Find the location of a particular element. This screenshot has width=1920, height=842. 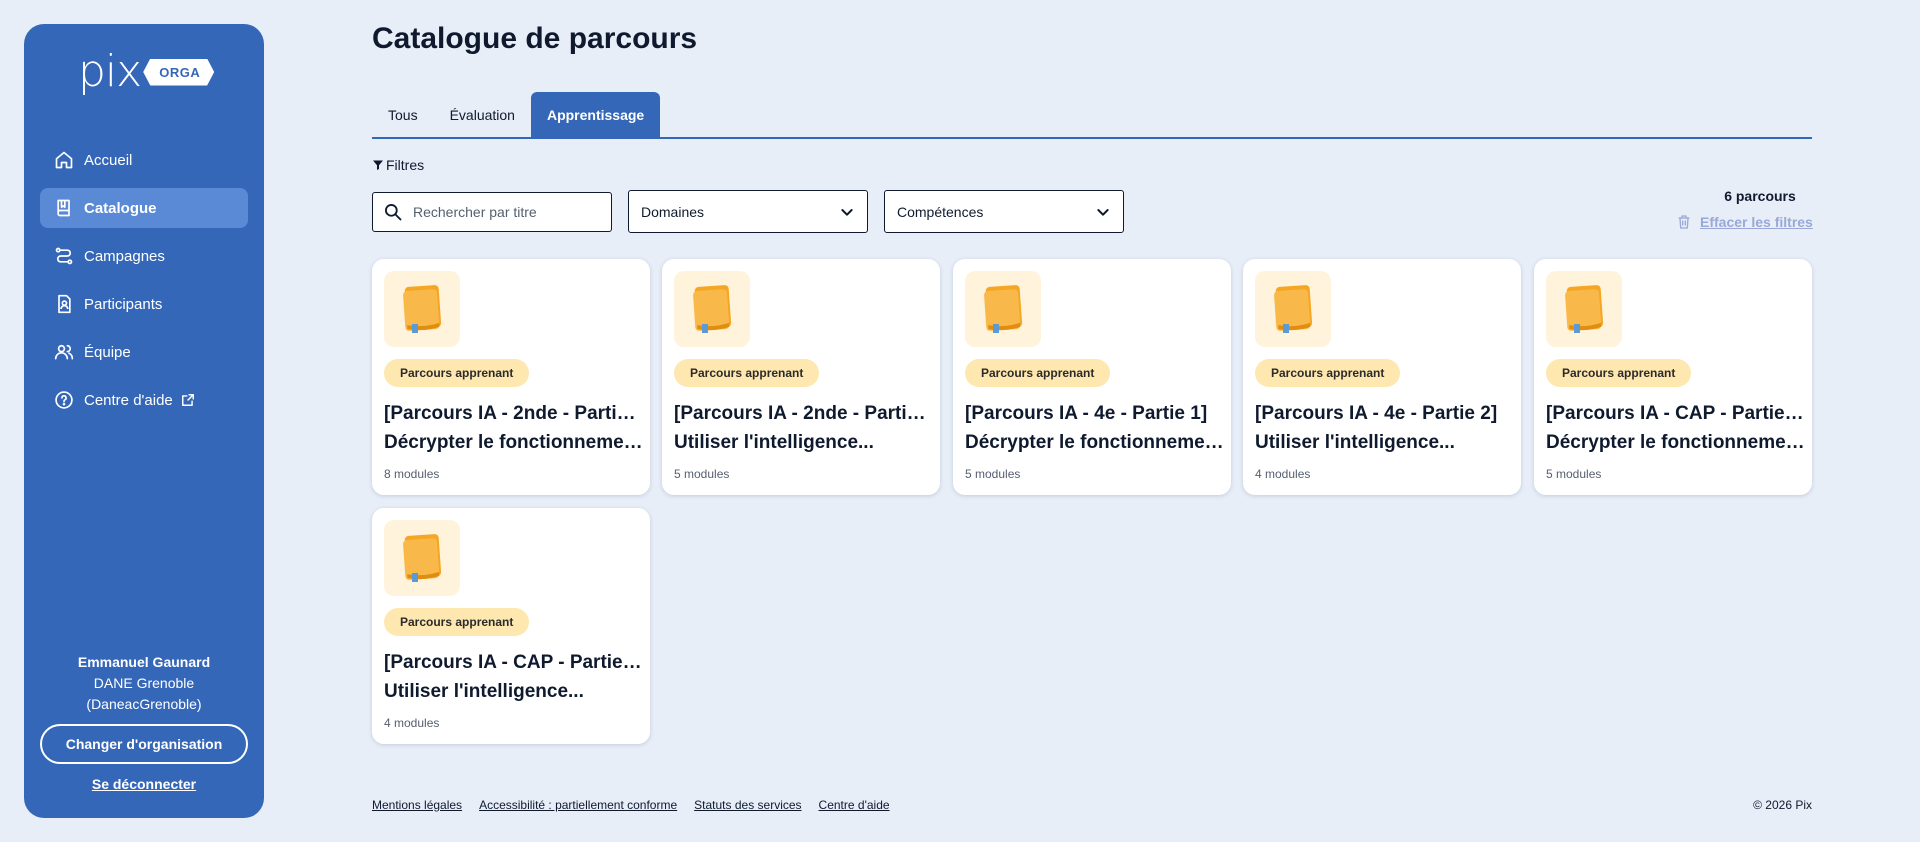

search-input is located at coordinates (503, 212).